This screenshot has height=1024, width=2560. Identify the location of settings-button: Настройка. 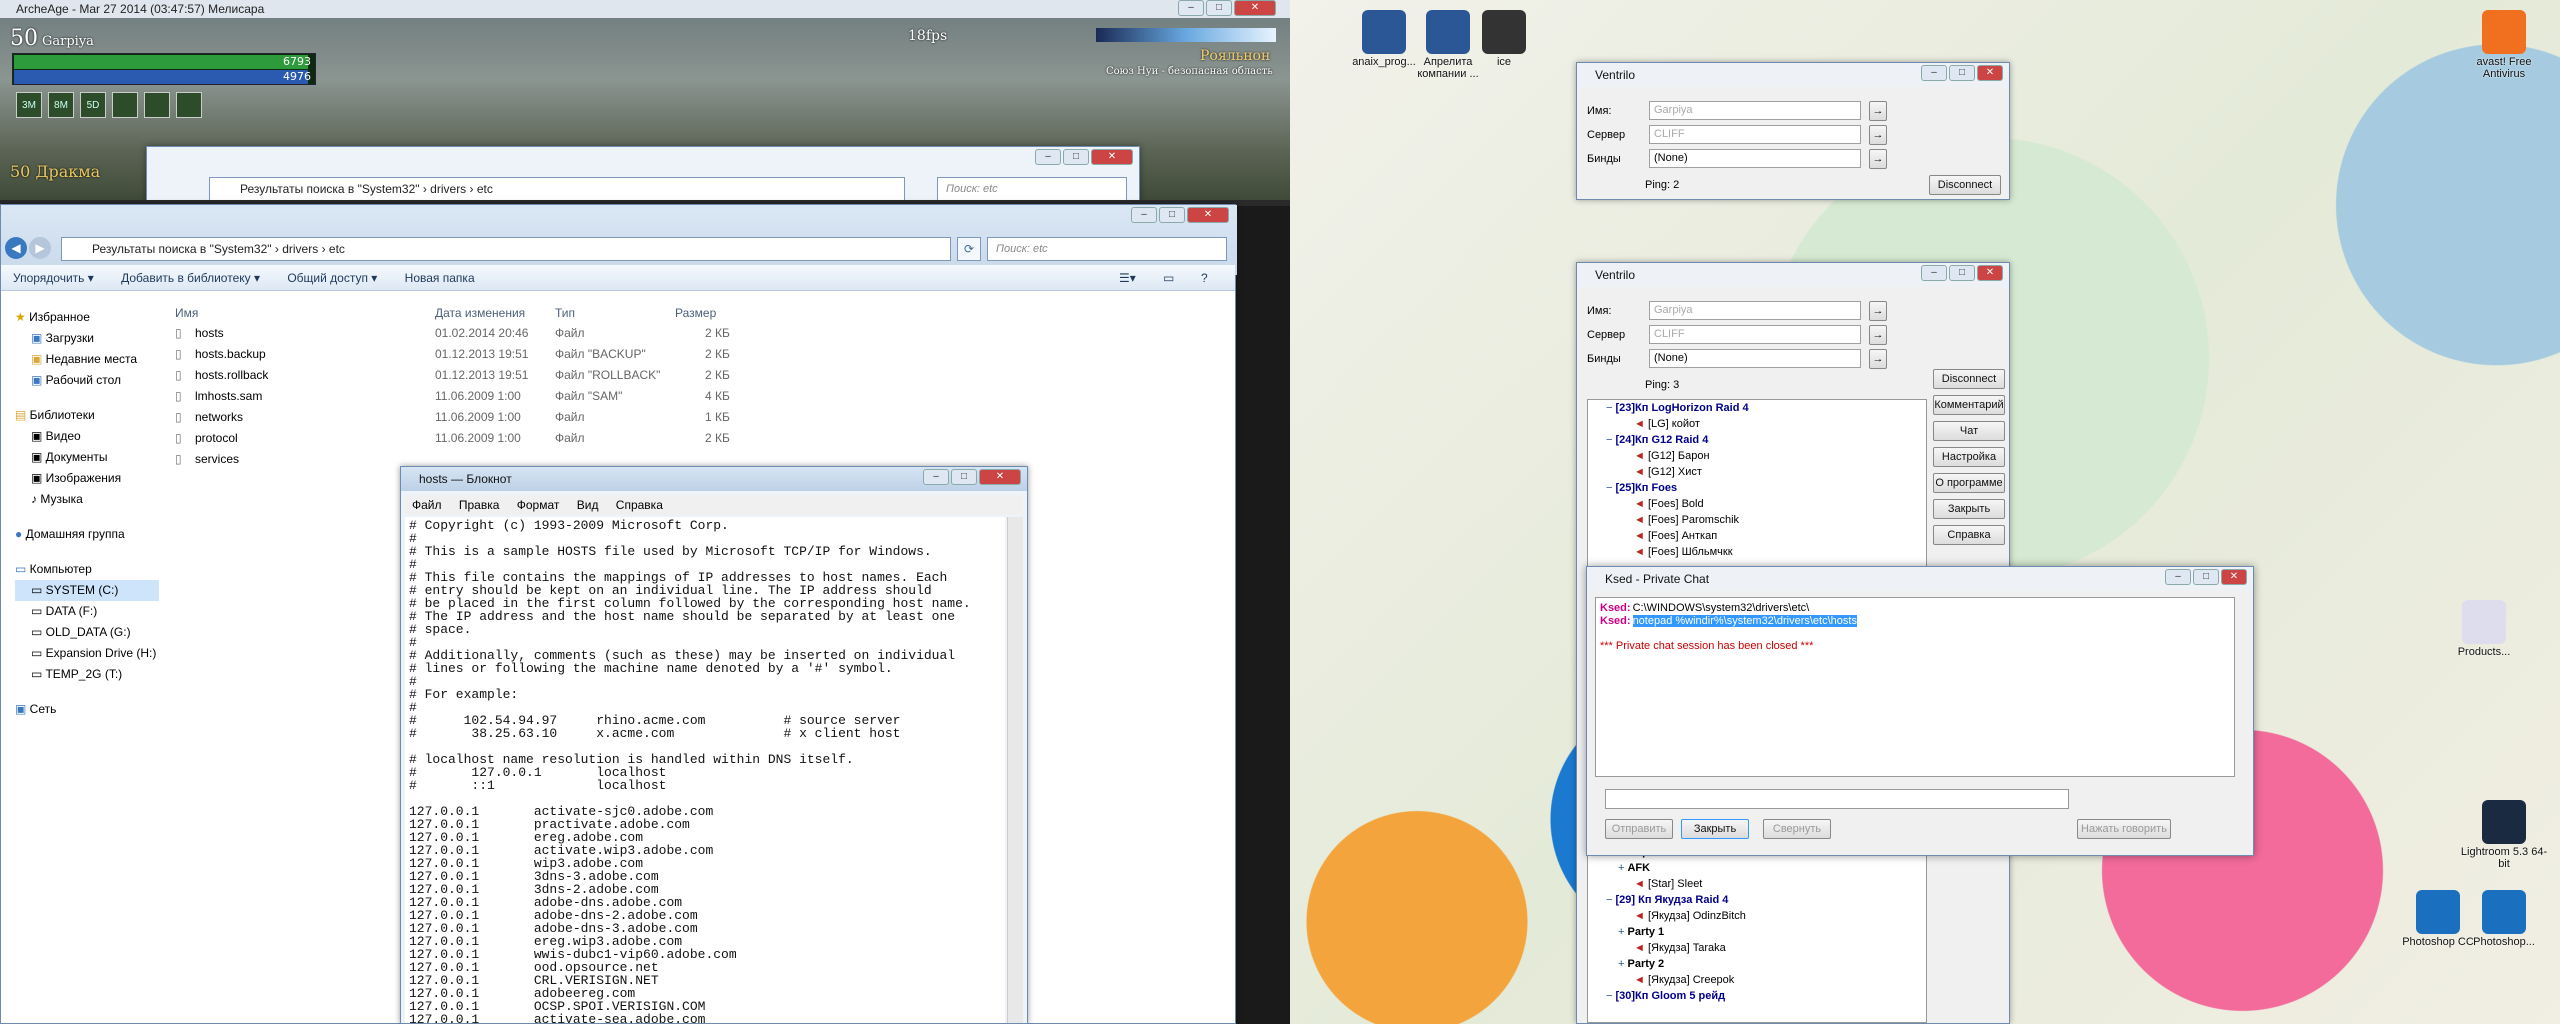
(1969, 457).